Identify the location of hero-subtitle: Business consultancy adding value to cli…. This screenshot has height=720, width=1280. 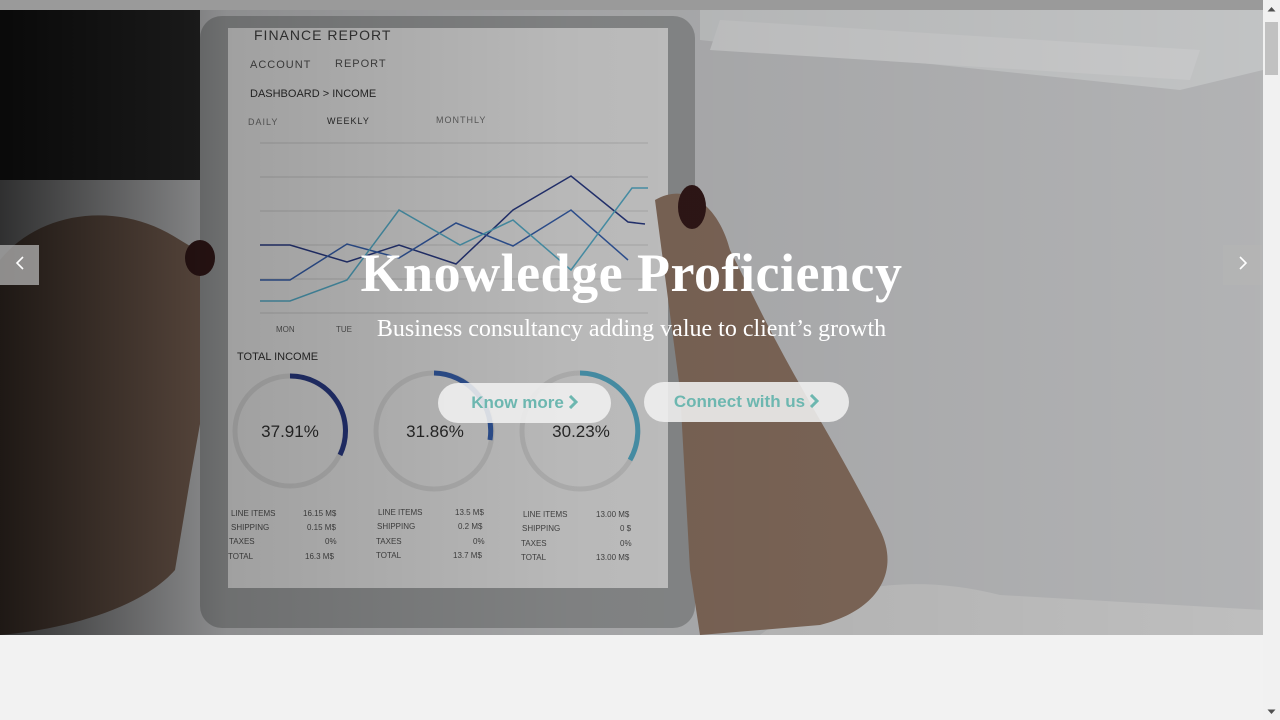
(631, 329).